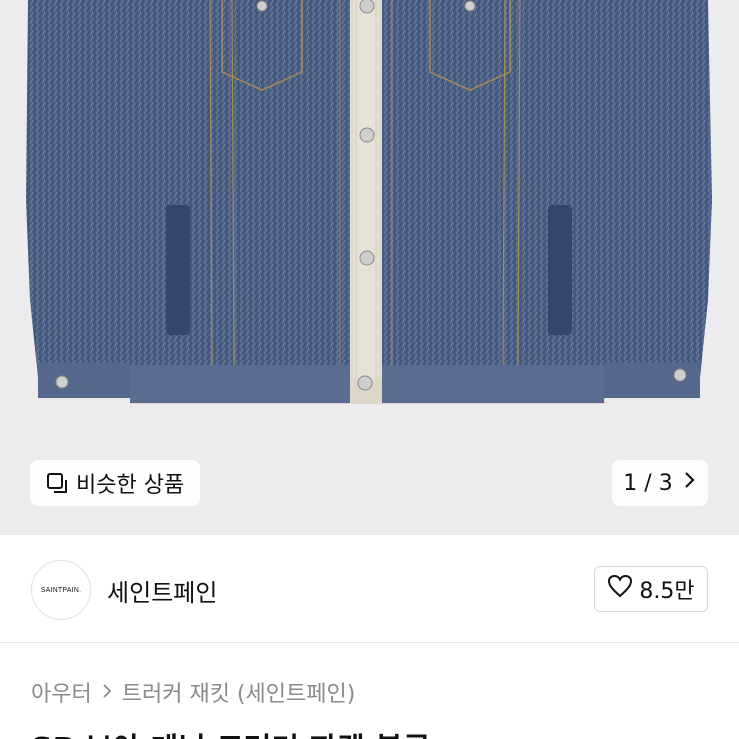  Describe the element at coordinates (162, 590) in the screenshot. I see `shop-name: 세인트페인` at that location.